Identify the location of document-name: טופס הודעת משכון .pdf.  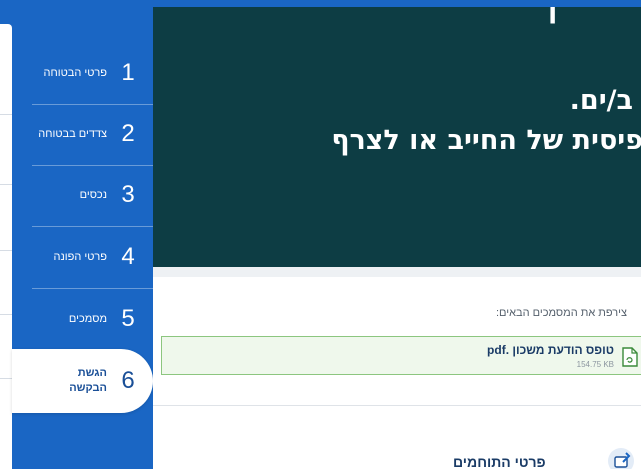
(550, 350).